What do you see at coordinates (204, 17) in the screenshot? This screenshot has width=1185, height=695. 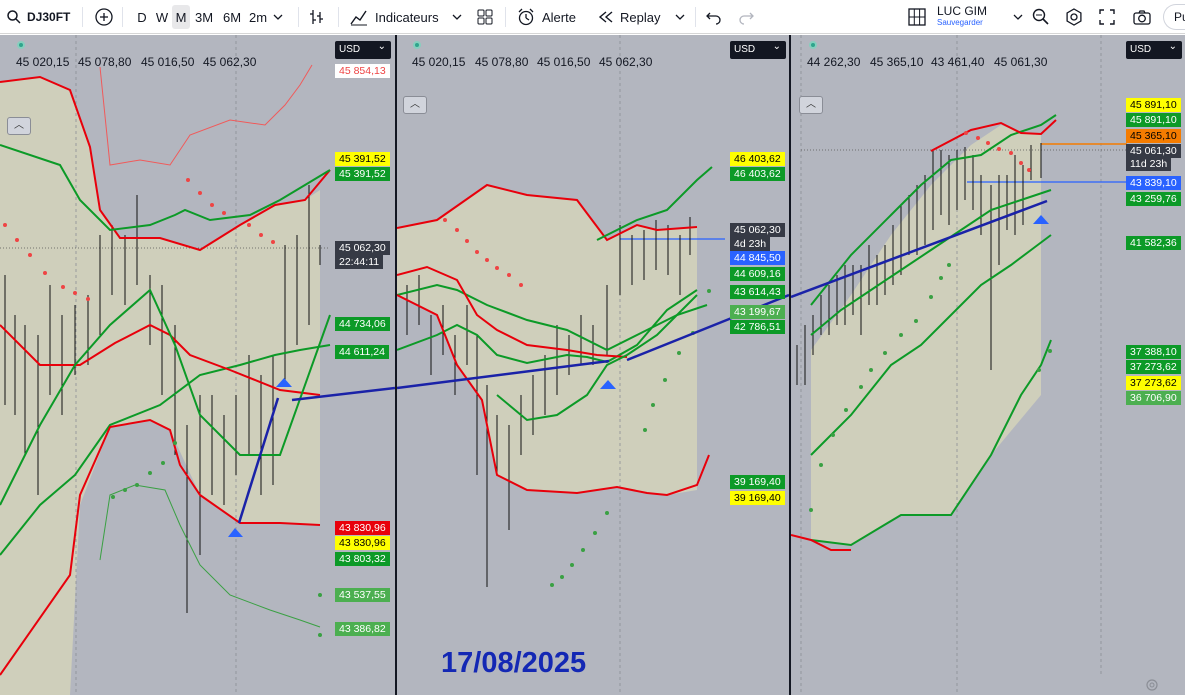 I see `interval-3m: 3M` at bounding box center [204, 17].